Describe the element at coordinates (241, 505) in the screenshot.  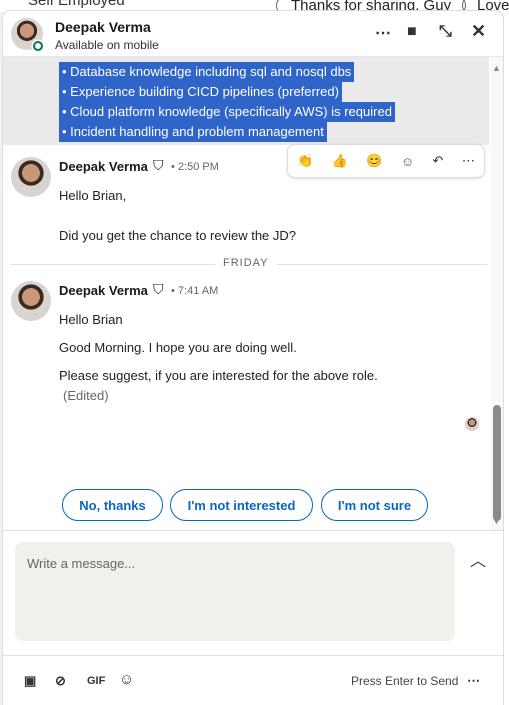
I see `suggestion-not-interested: I'm not interested` at that location.